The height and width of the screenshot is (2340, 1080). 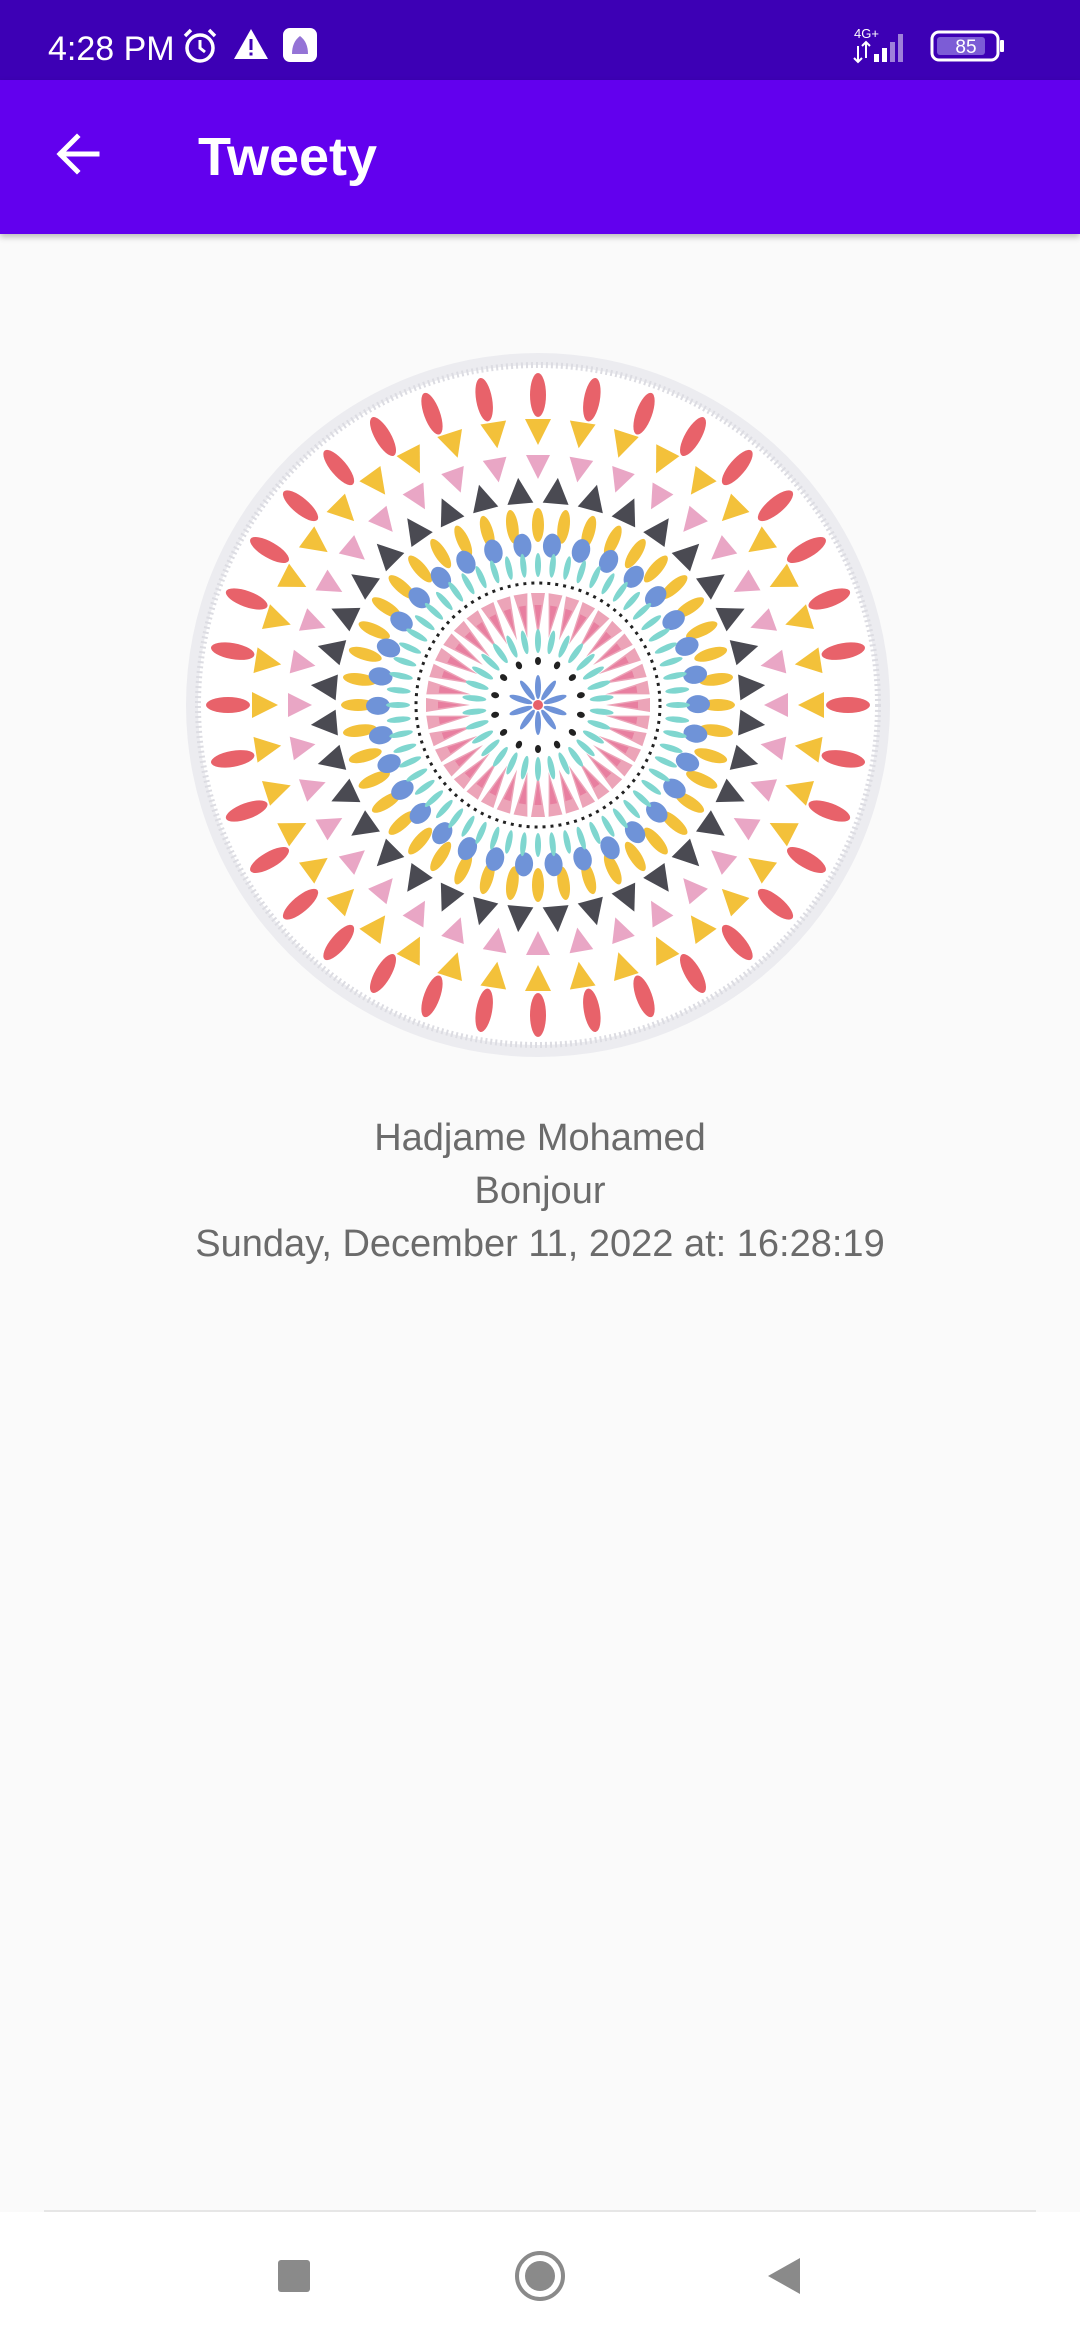 I want to click on back-triangle-icon, so click(x=784, y=2276).